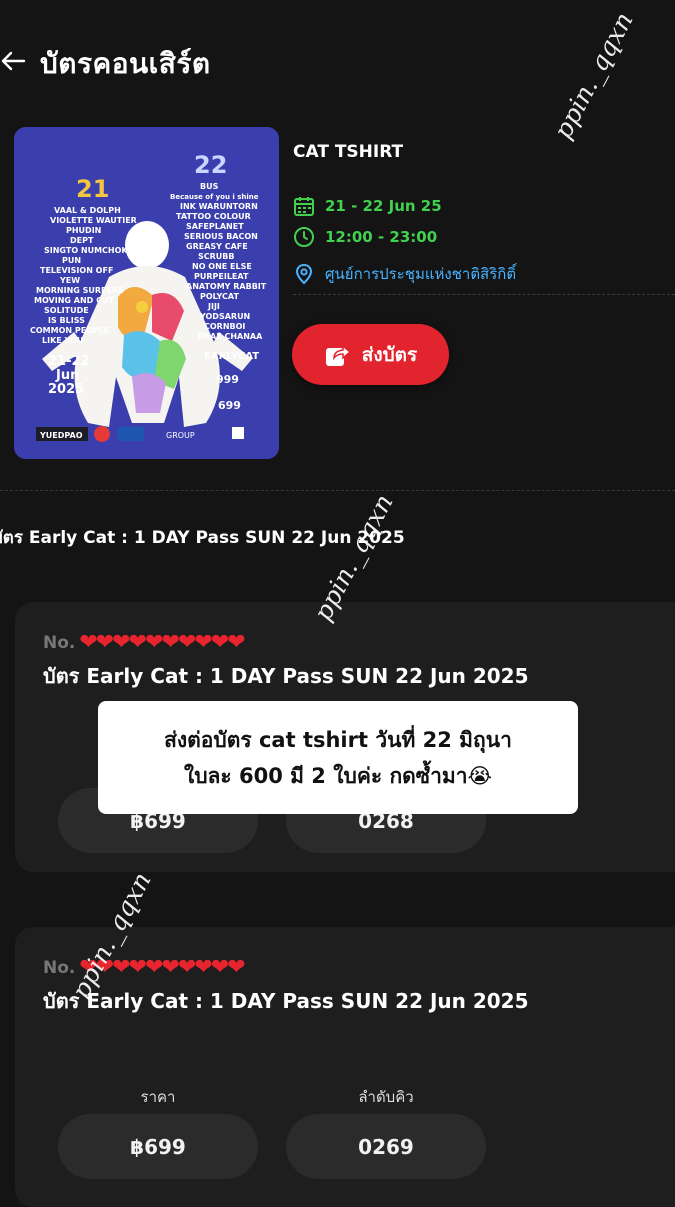 The image size is (675, 1207). What do you see at coordinates (158, 1146) in the screenshot?
I see `ticket-price: ฿699` at bounding box center [158, 1146].